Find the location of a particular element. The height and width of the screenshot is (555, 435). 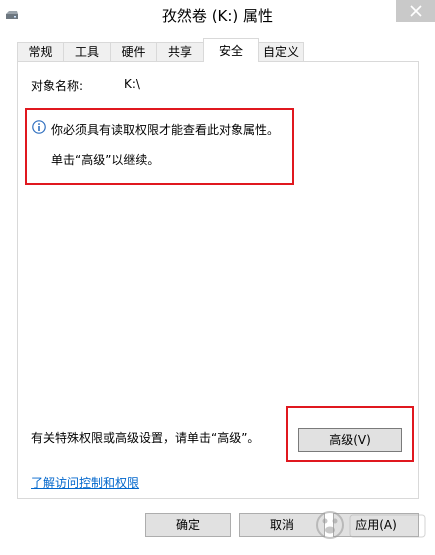

annotation-box-message is located at coordinates (159, 146).